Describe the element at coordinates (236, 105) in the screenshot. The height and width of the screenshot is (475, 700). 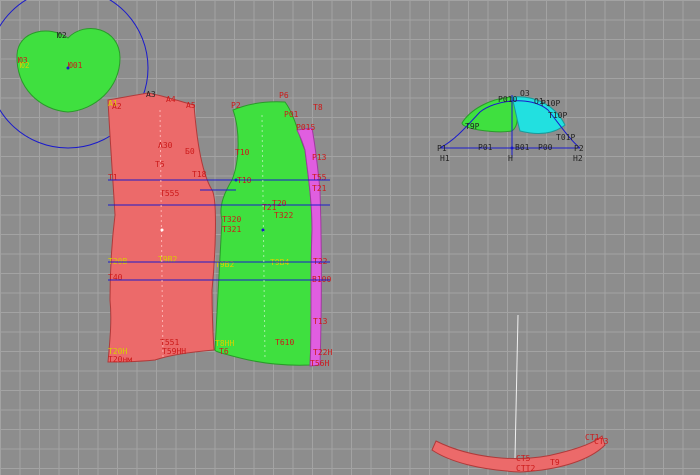
I see `front-label-p2: Р2` at that location.